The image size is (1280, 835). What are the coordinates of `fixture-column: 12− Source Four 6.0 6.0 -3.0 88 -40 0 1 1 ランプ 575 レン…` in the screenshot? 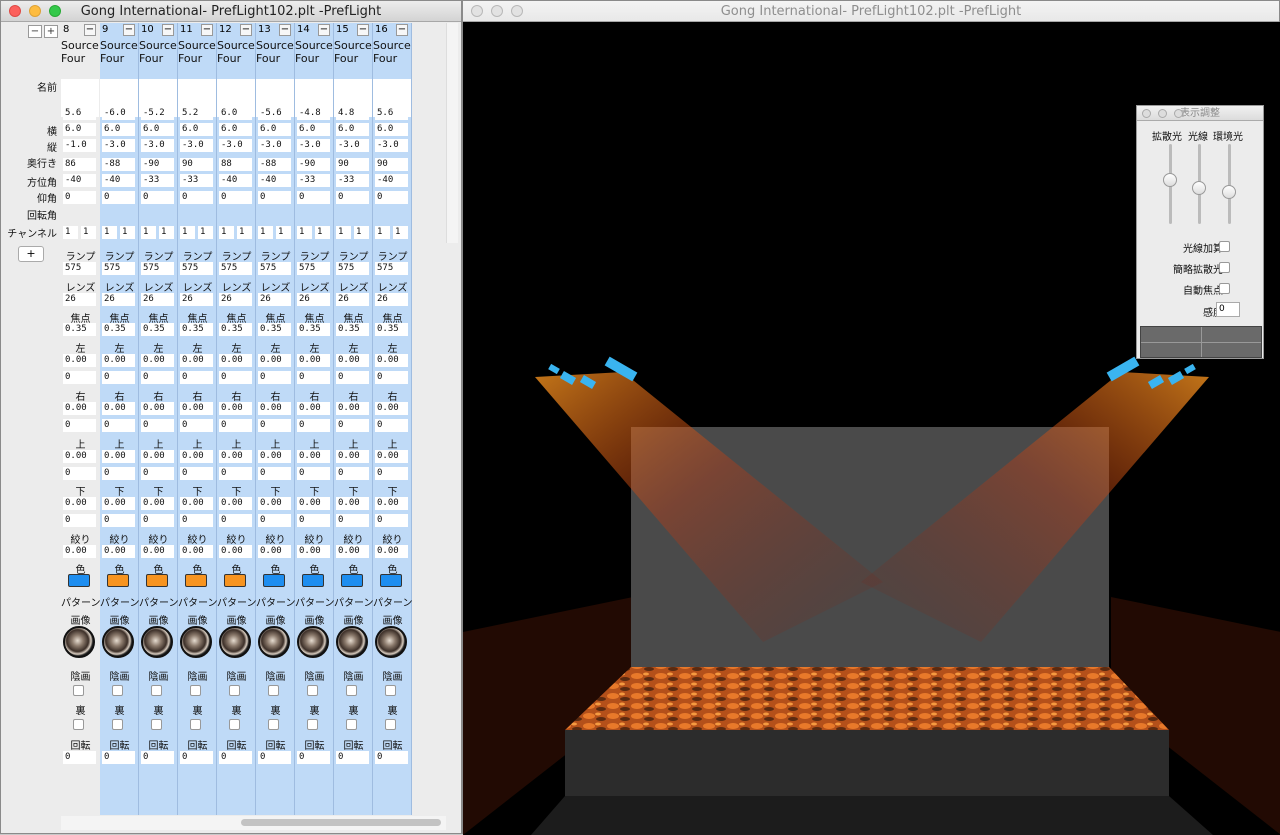 It's located at (236, 419).